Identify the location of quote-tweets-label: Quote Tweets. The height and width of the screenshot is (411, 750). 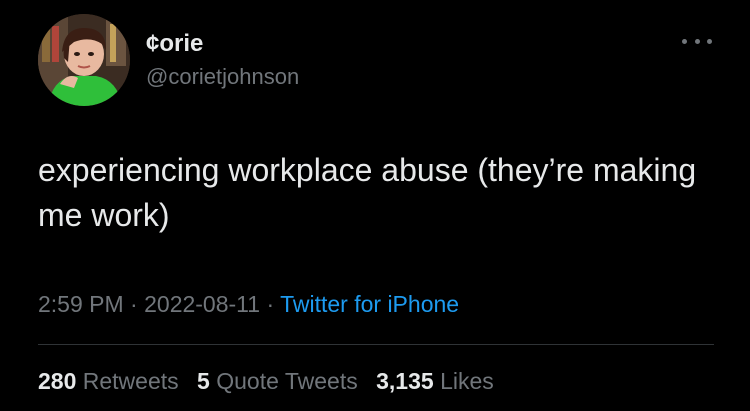
(287, 381).